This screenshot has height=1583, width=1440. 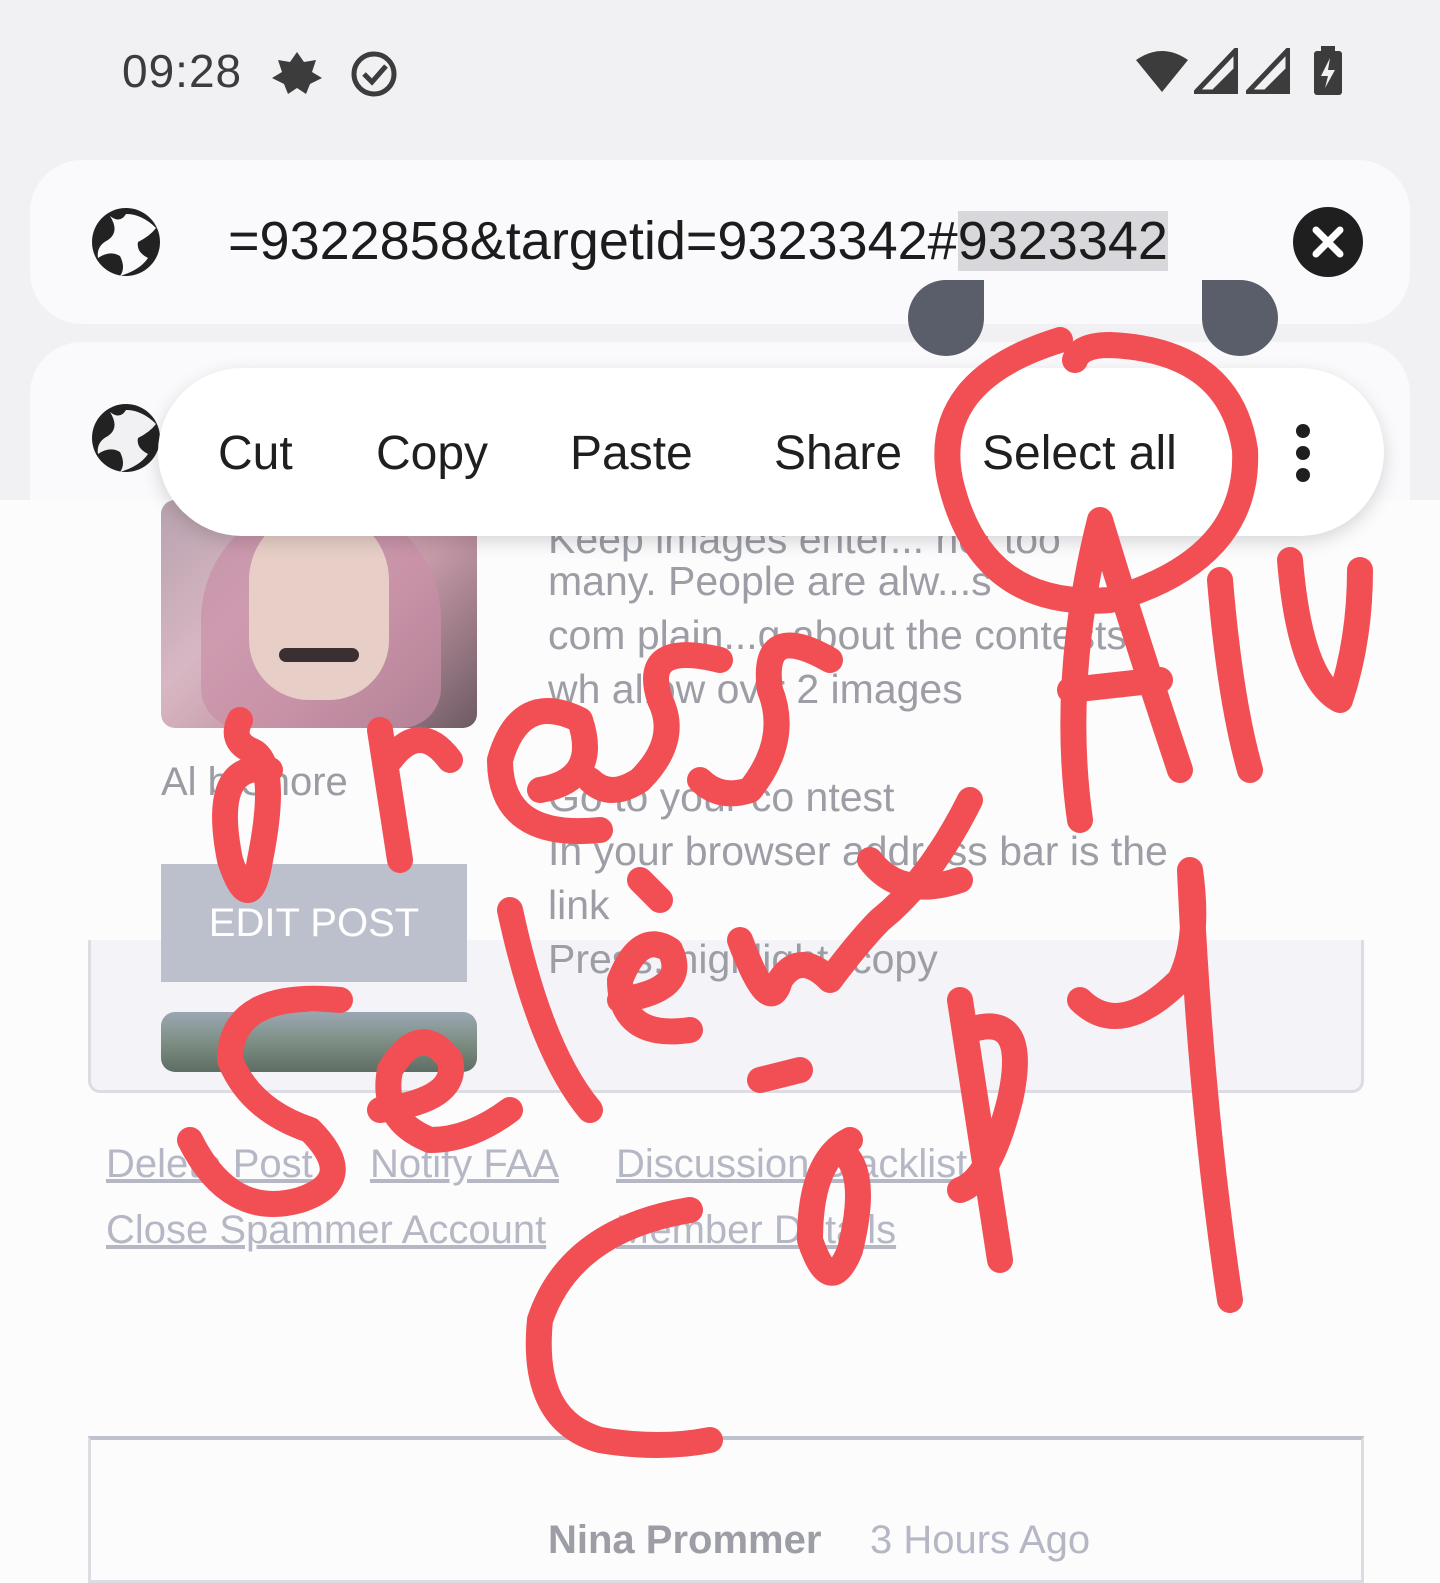 I want to click on selection-handle-end, so click(x=1240, y=318).